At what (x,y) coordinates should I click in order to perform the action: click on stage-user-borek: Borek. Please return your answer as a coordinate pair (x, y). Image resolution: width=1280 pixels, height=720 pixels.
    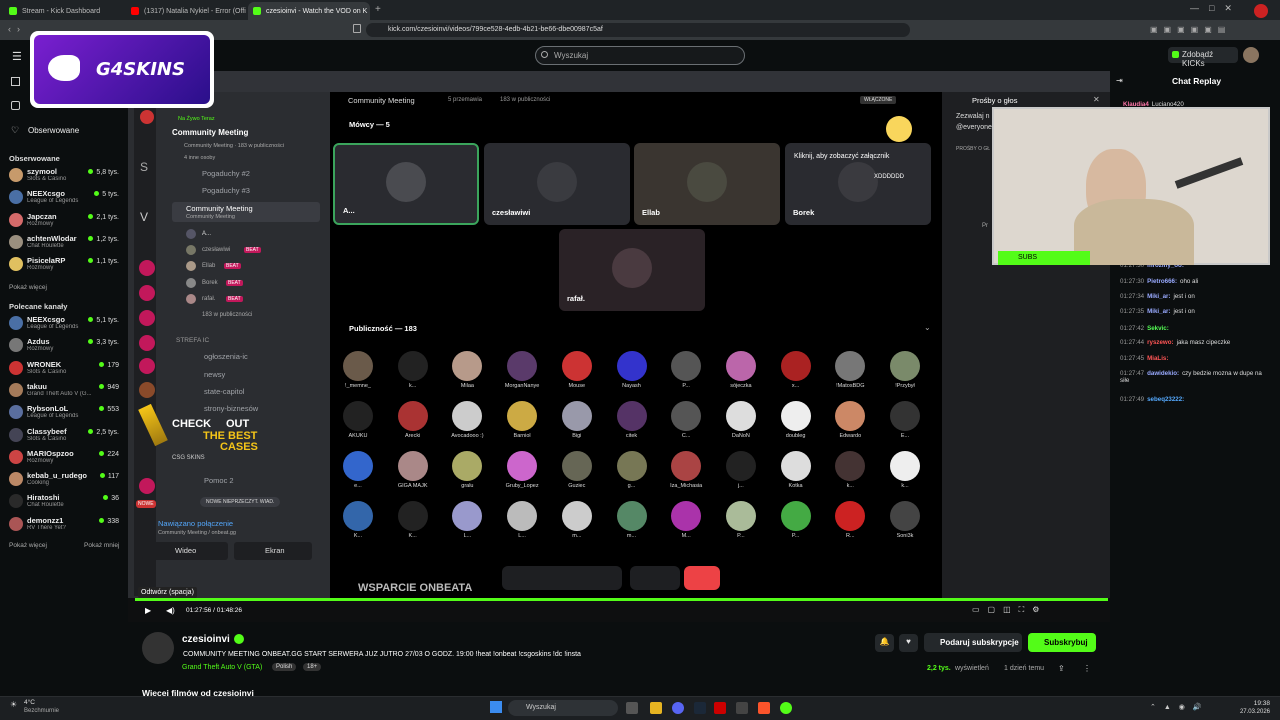
    Looking at the image, I should click on (210, 283).